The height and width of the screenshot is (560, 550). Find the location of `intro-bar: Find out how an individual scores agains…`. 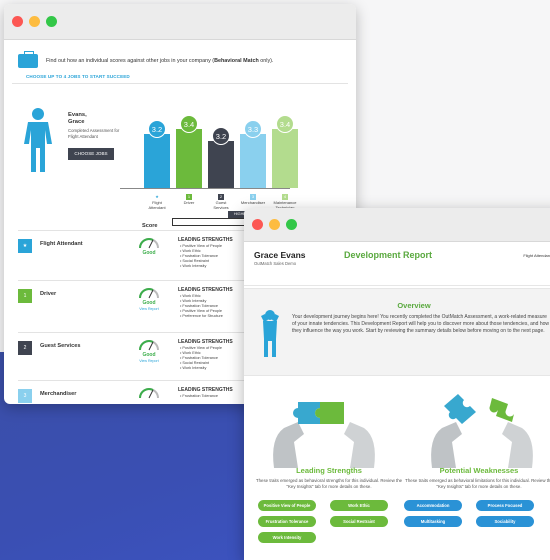

intro-bar: Find out how an individual scores agains… is located at coordinates (180, 54).